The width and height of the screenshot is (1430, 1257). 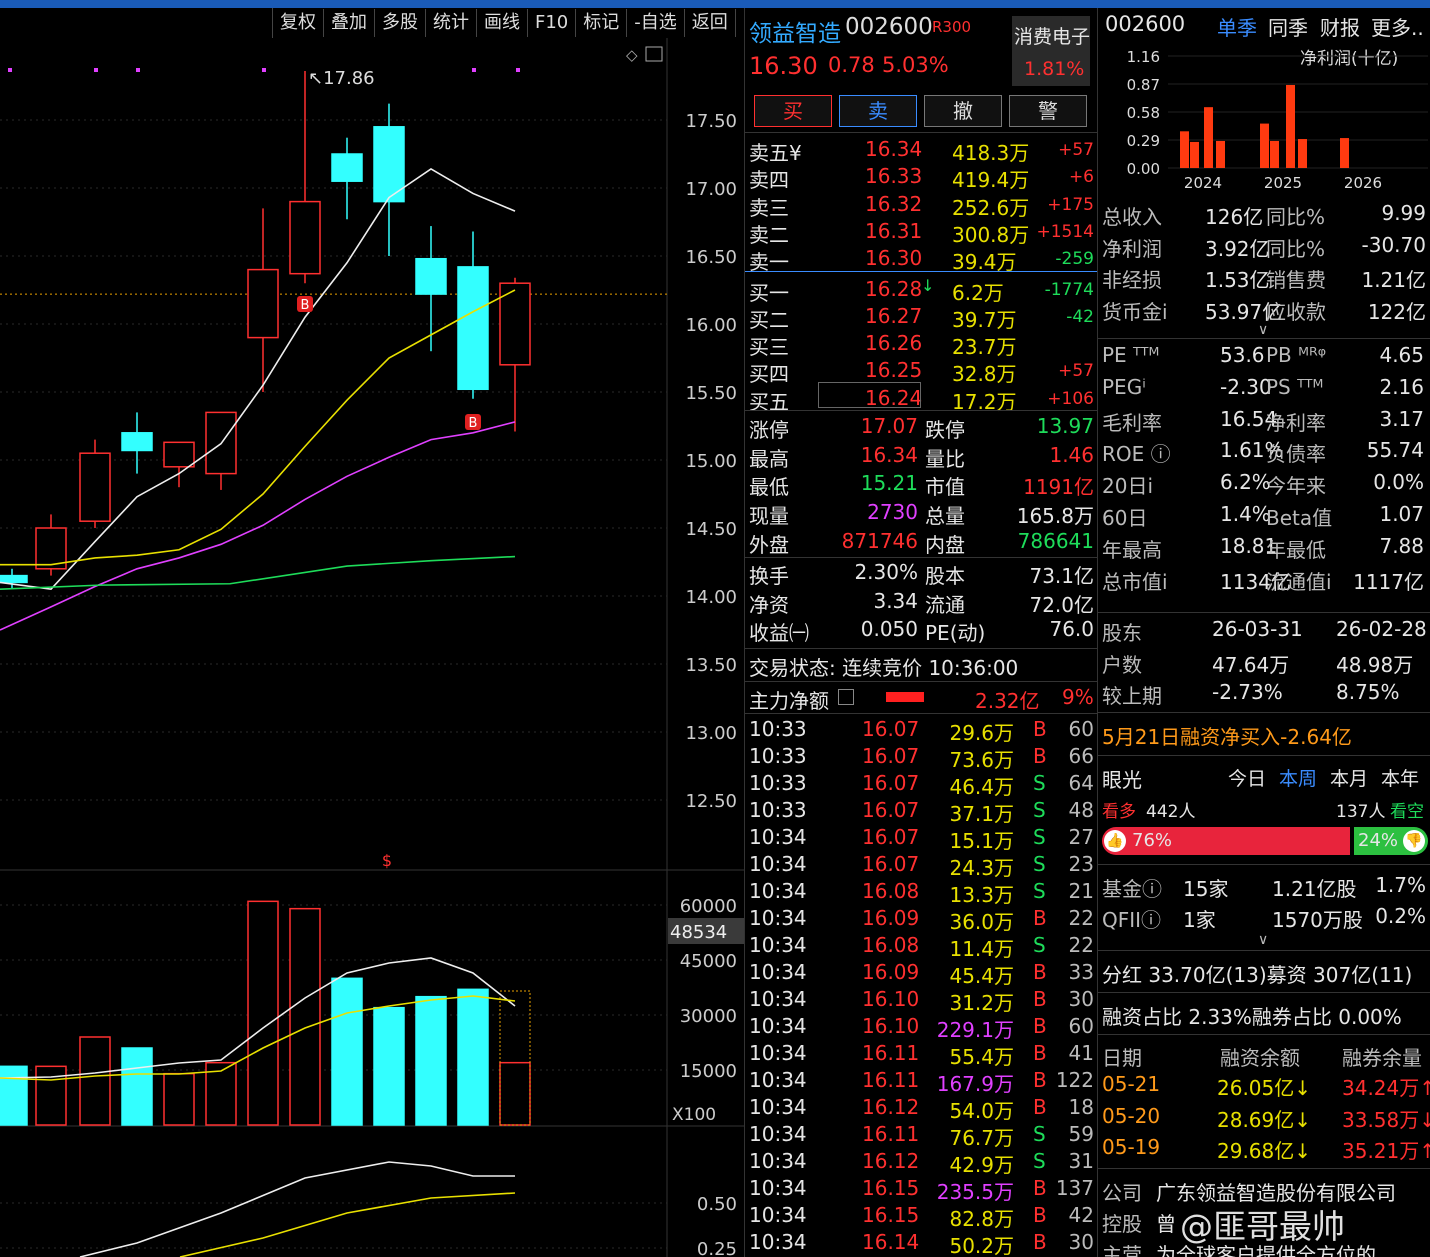 What do you see at coordinates (893, 258) in the screenshot?
I see `book-price: 16.30` at bounding box center [893, 258].